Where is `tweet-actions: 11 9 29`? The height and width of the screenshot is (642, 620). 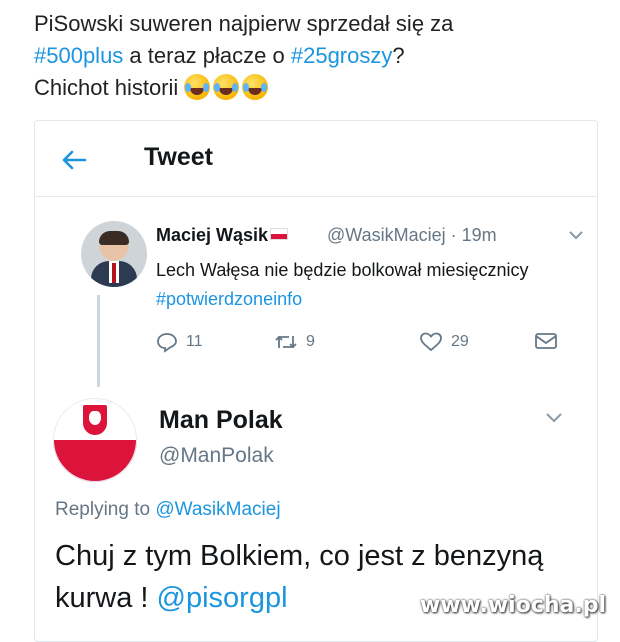 tweet-actions: 11 9 29 is located at coordinates (357, 343).